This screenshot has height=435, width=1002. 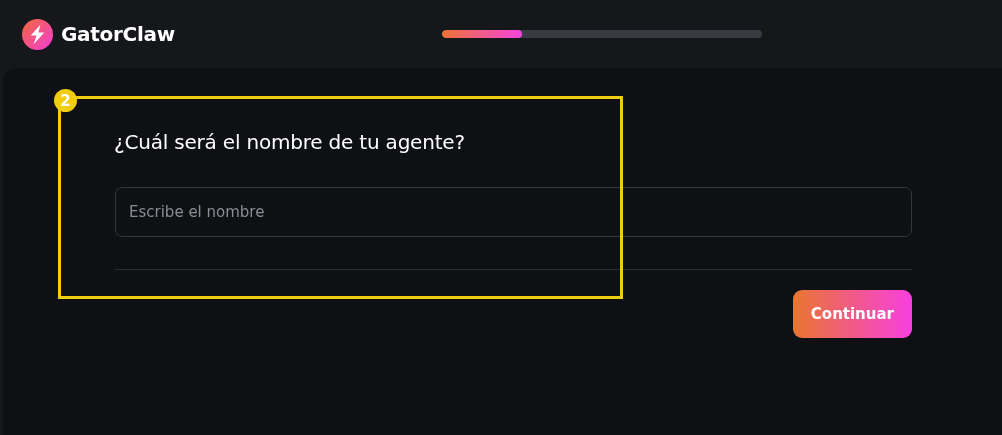 I want to click on continue-button: Continuar, so click(x=852, y=314).